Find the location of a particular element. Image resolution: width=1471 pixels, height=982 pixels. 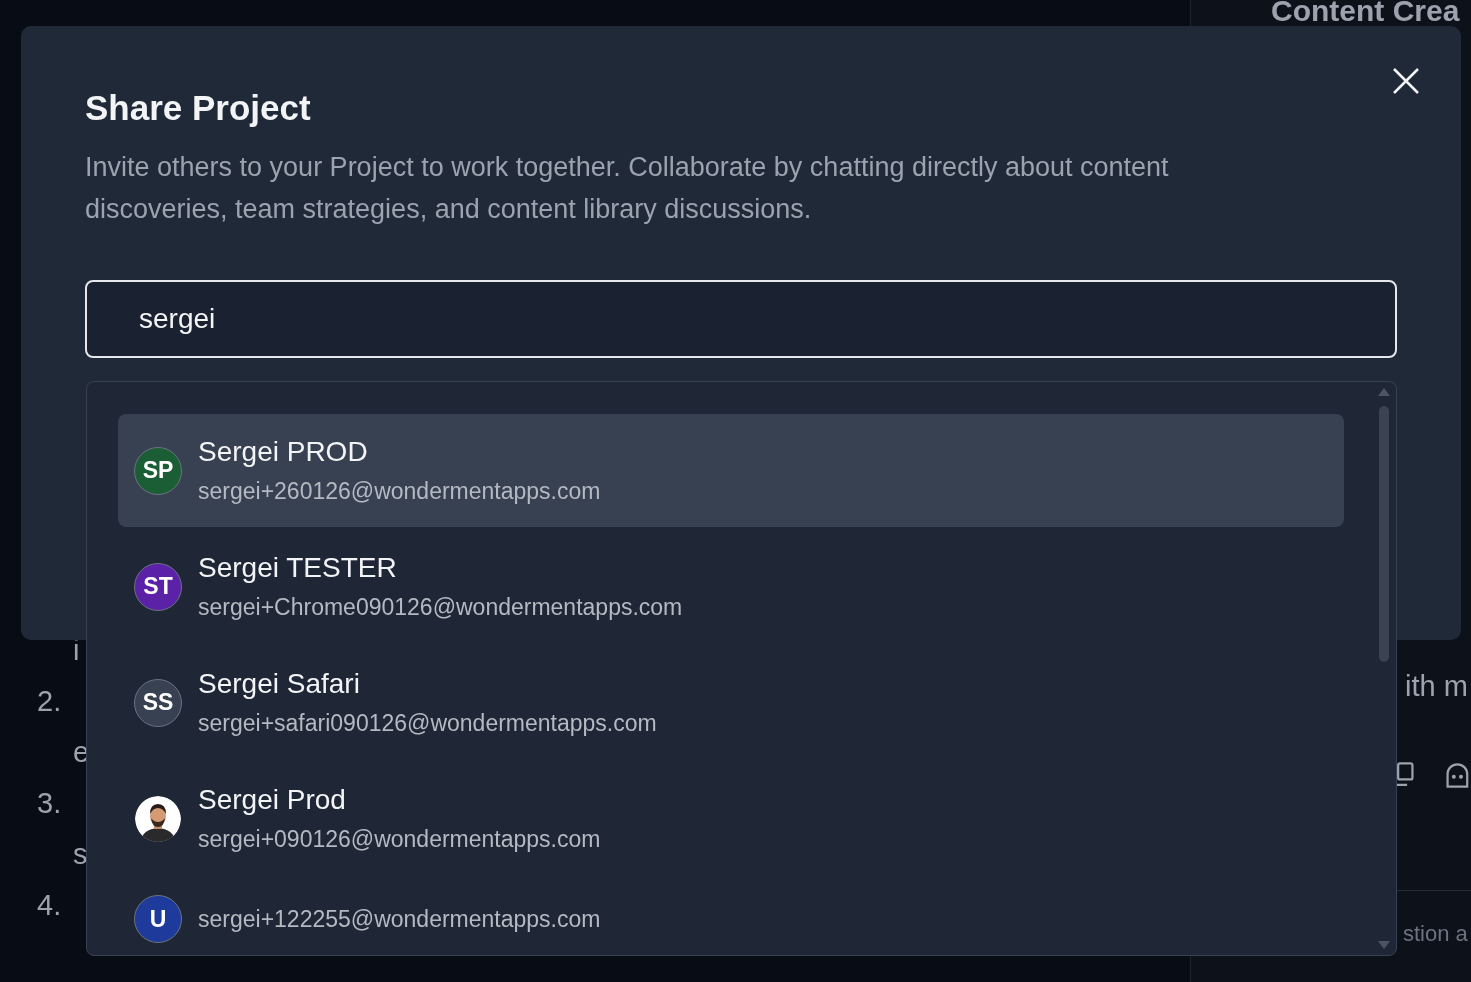

user-name: Sergei PROD is located at coordinates (283, 452).